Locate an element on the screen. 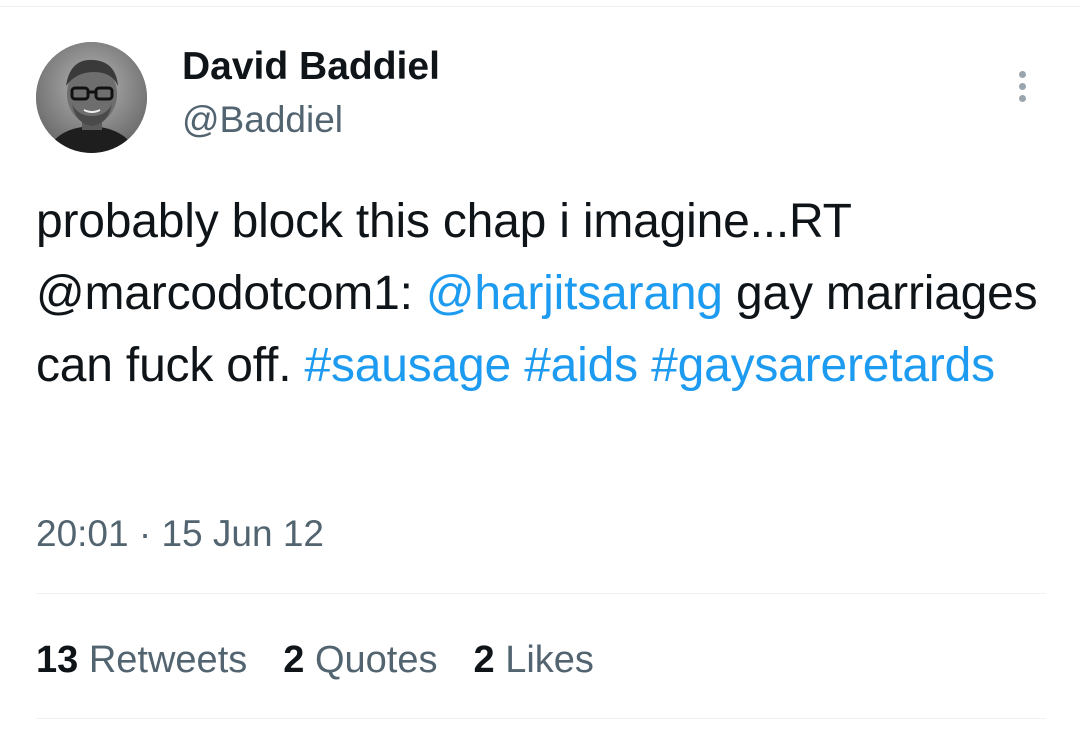  quotes-stat: 2 Quotes is located at coordinates (360, 660).